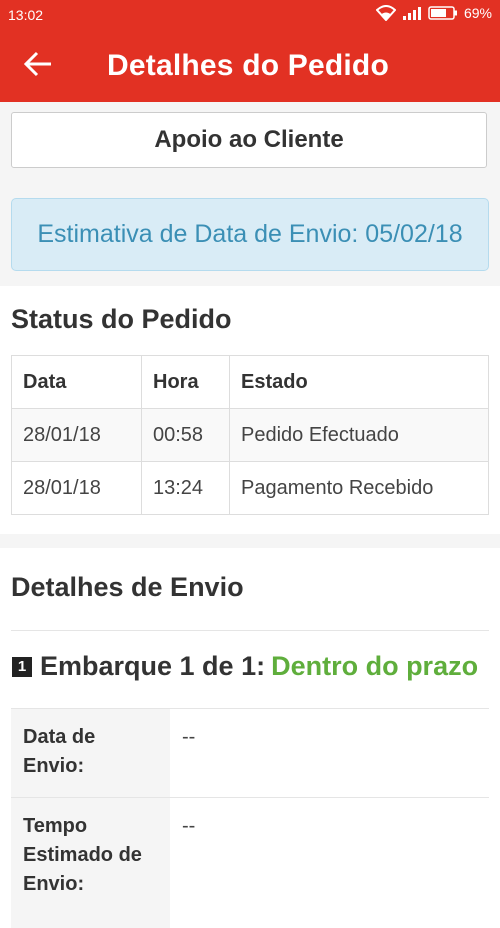 The height and width of the screenshot is (928, 500). I want to click on status-icons: 69%, so click(433, 13).